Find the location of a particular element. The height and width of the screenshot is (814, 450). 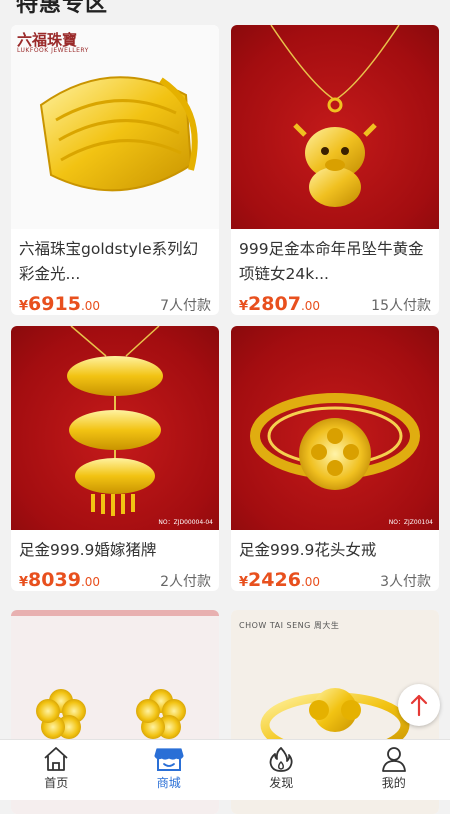

product-title: 足金999.9花头女戒 is located at coordinates (335, 550).